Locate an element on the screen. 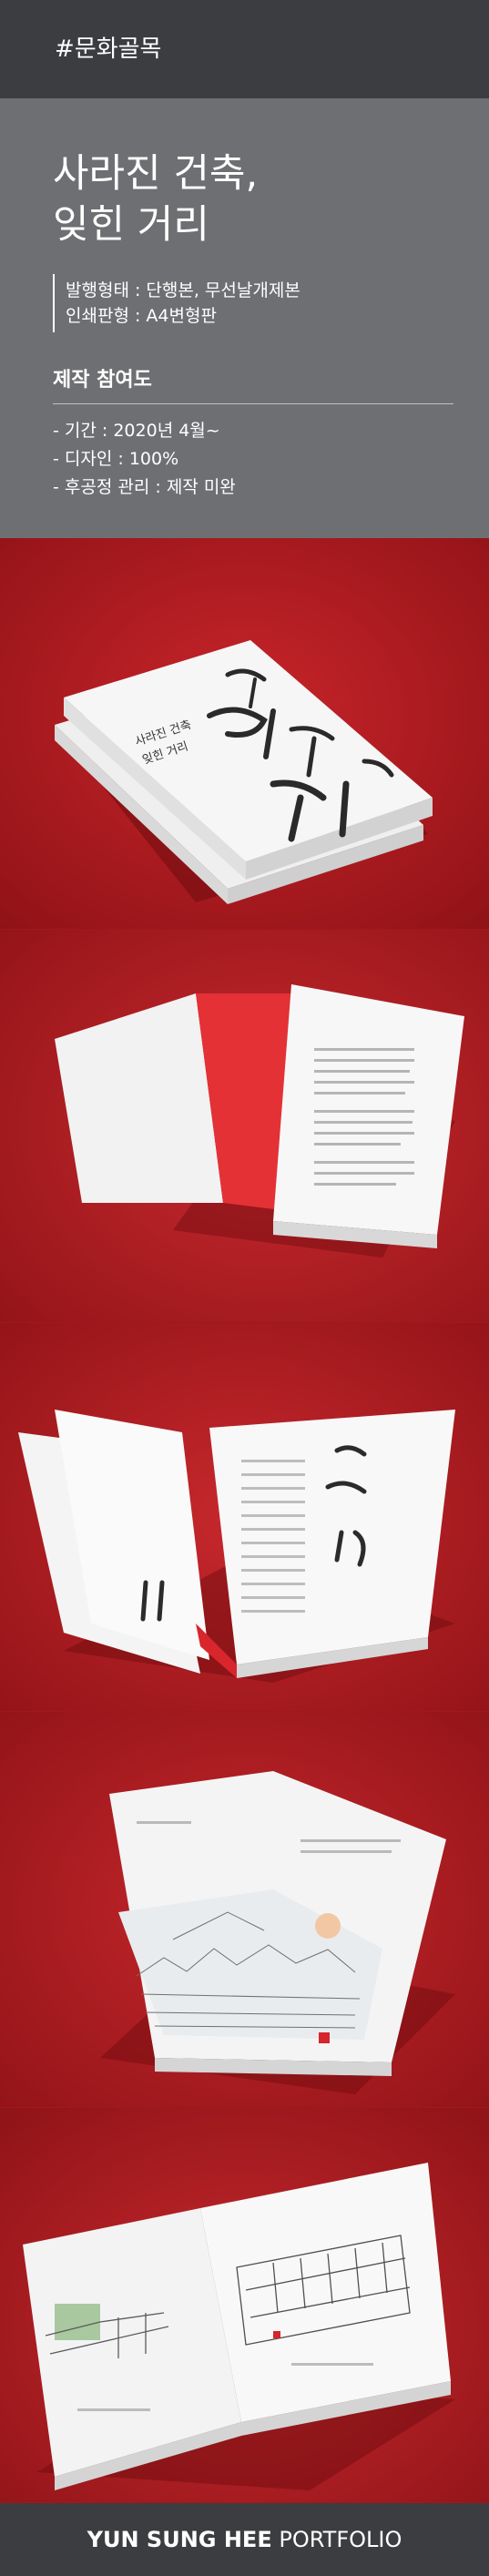  book-title-line-1: 사라진 건축, is located at coordinates (156, 174).